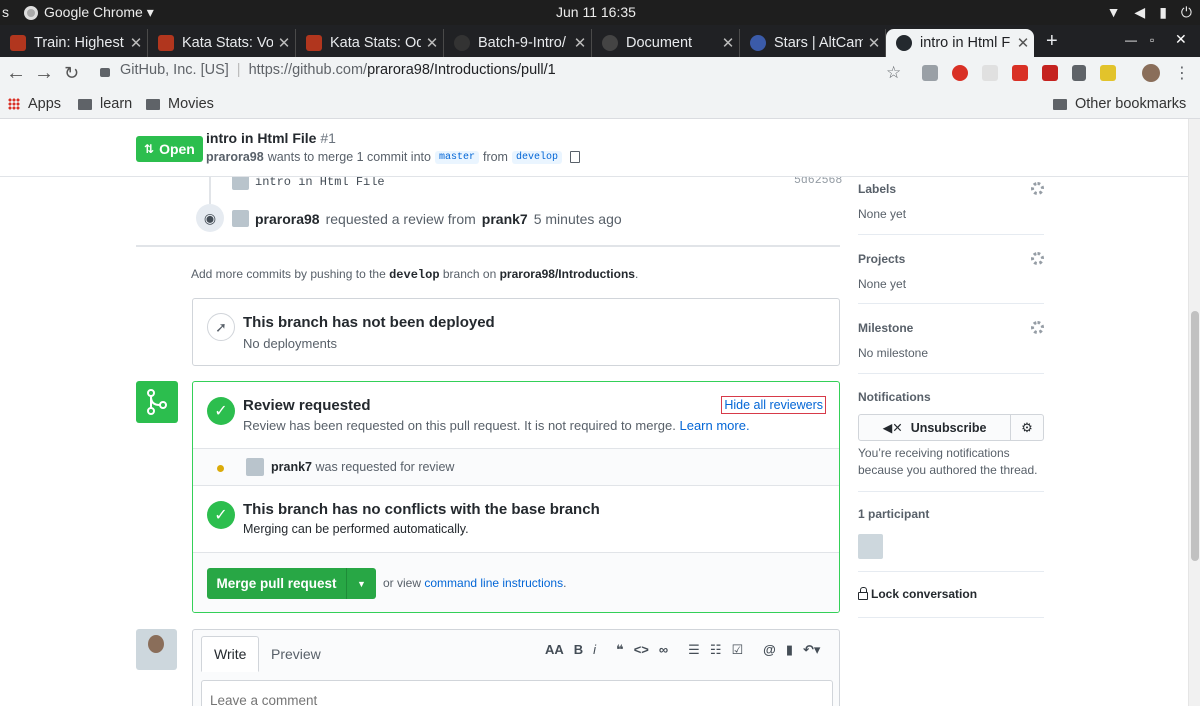 Image resolution: width=1200 pixels, height=706 pixels. I want to click on forward-icon: →, so click(44, 73).